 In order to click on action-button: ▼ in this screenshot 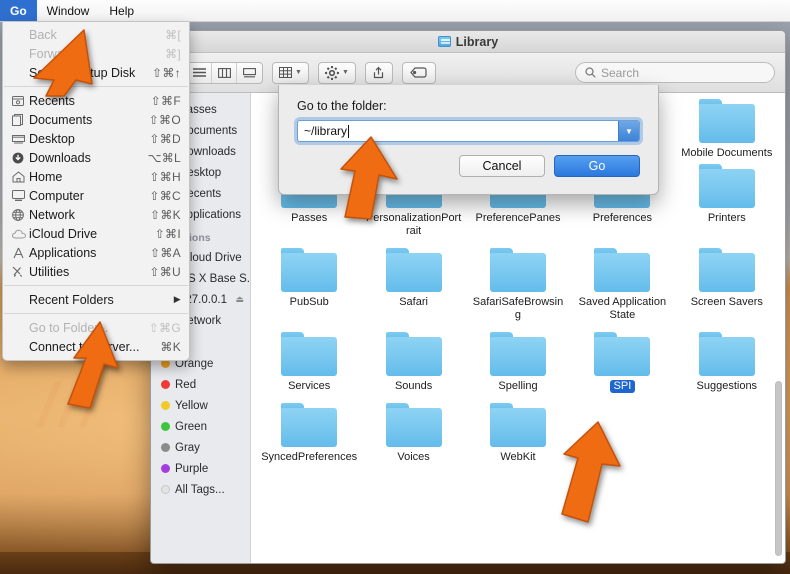, I will do `click(336, 72)`.